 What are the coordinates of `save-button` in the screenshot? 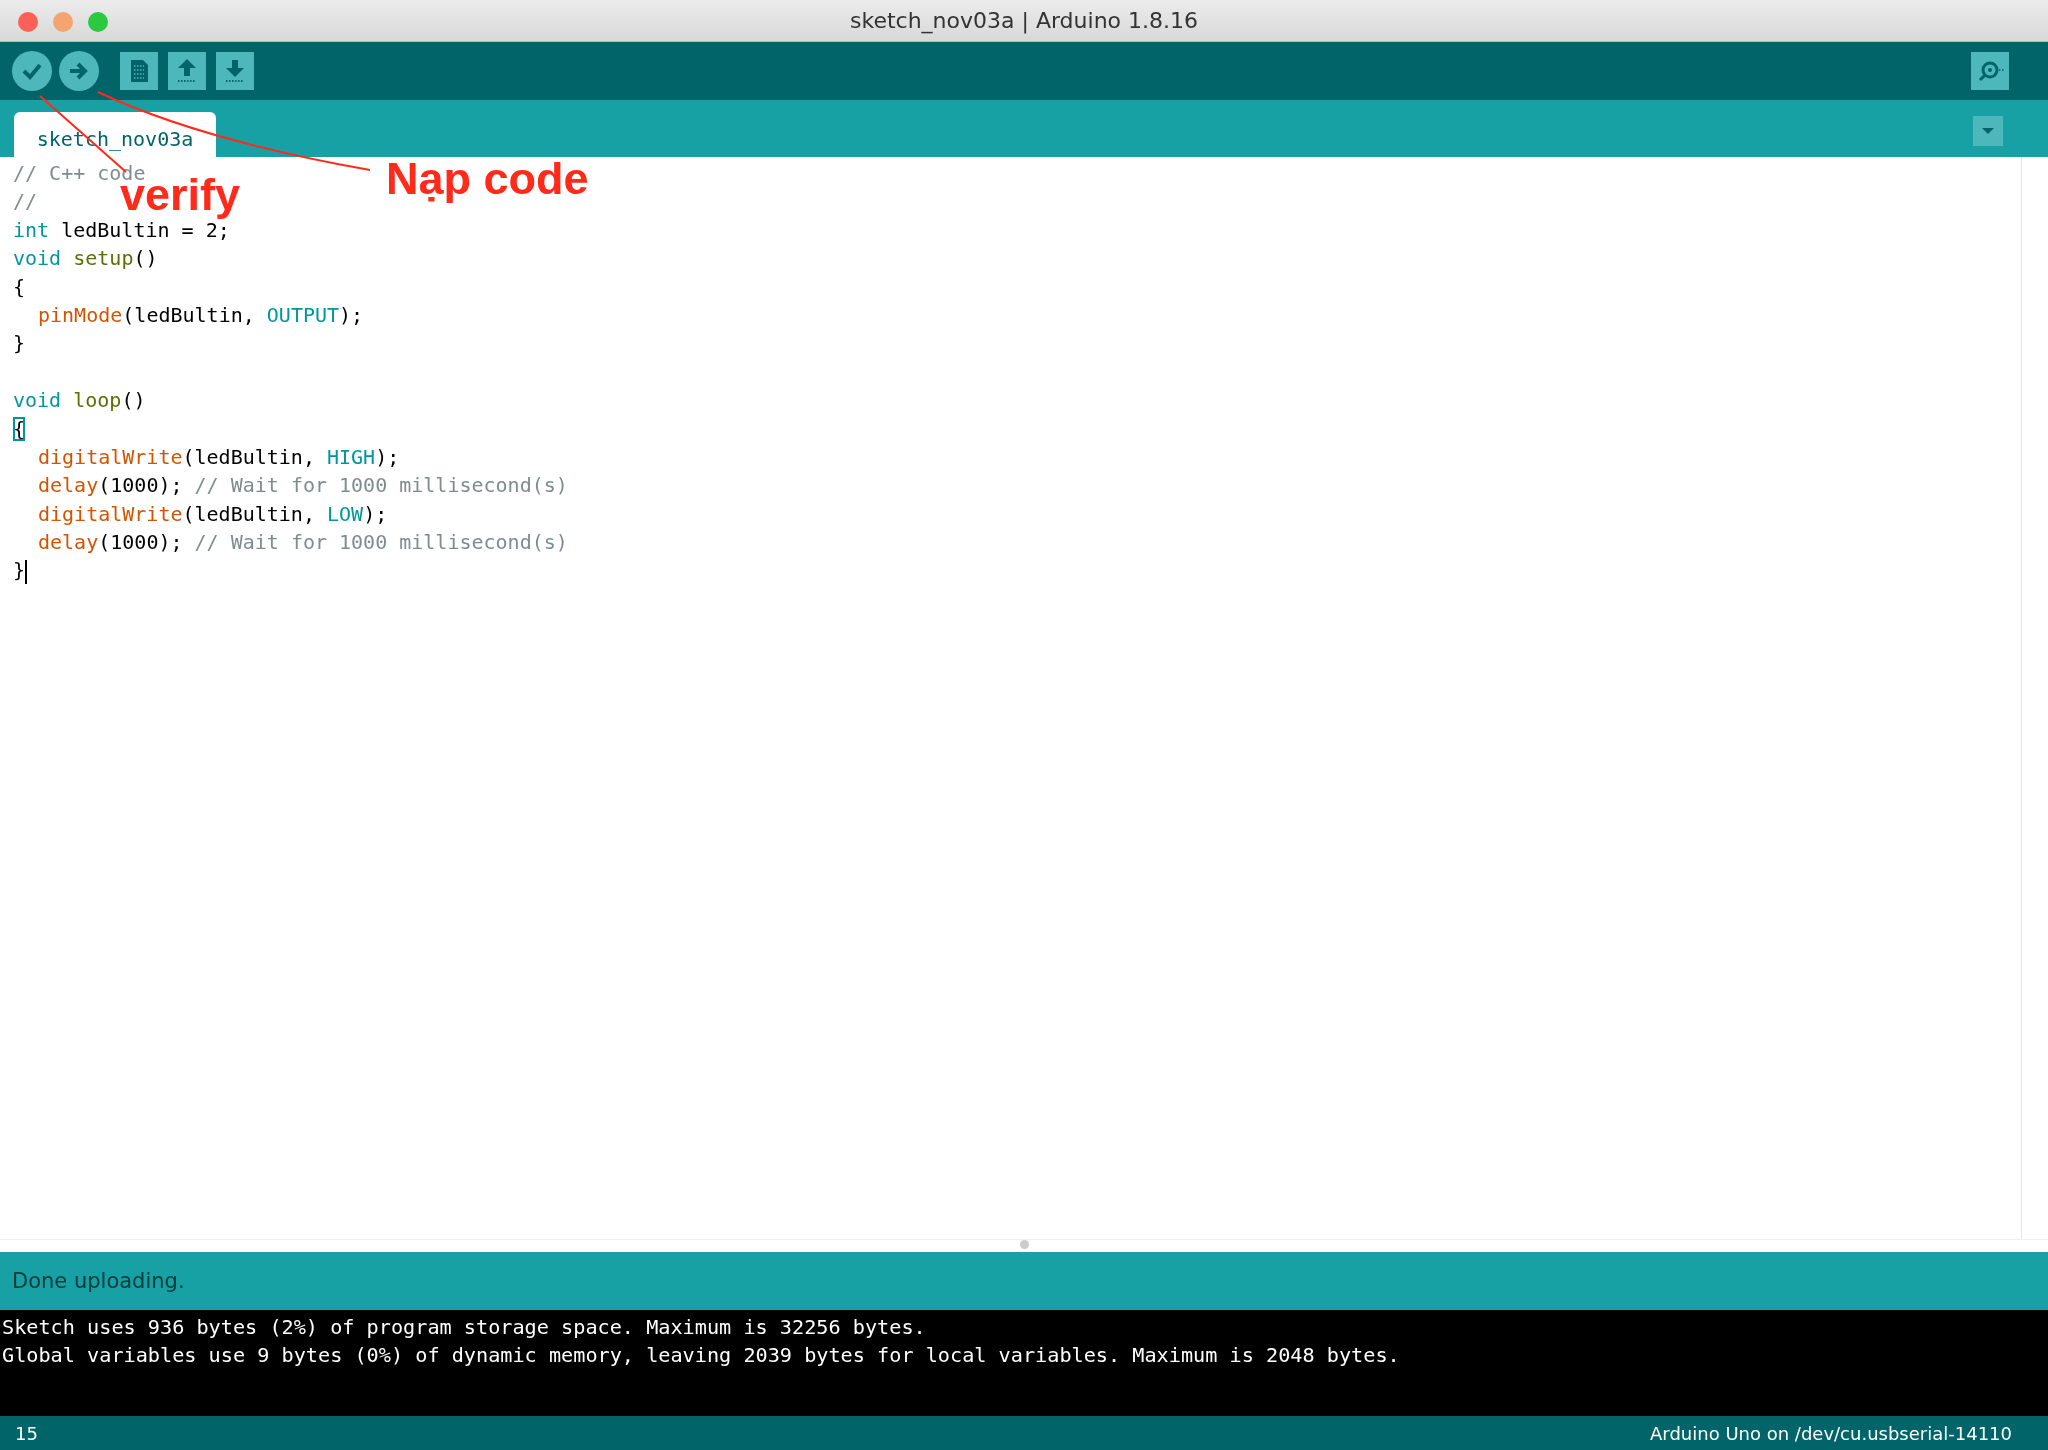 It's located at (235, 71).